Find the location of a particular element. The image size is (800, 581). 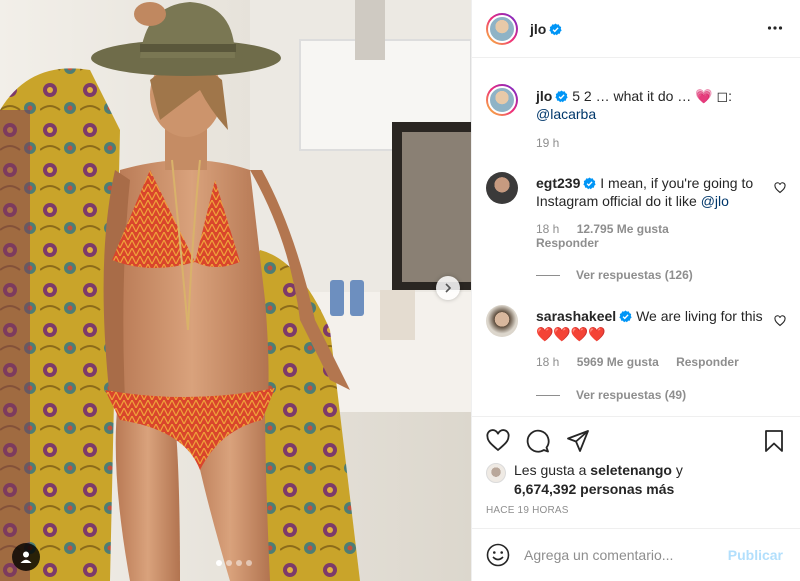

comment-meta: 18 h 5969 Me gusta Responder is located at coordinates (637, 362).